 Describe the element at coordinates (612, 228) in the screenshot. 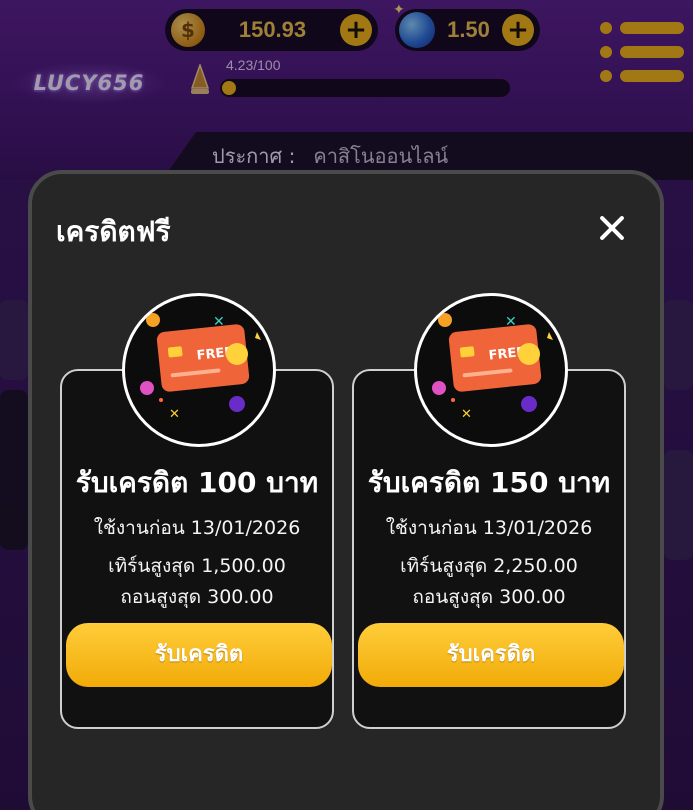

I see `close-icon` at that location.